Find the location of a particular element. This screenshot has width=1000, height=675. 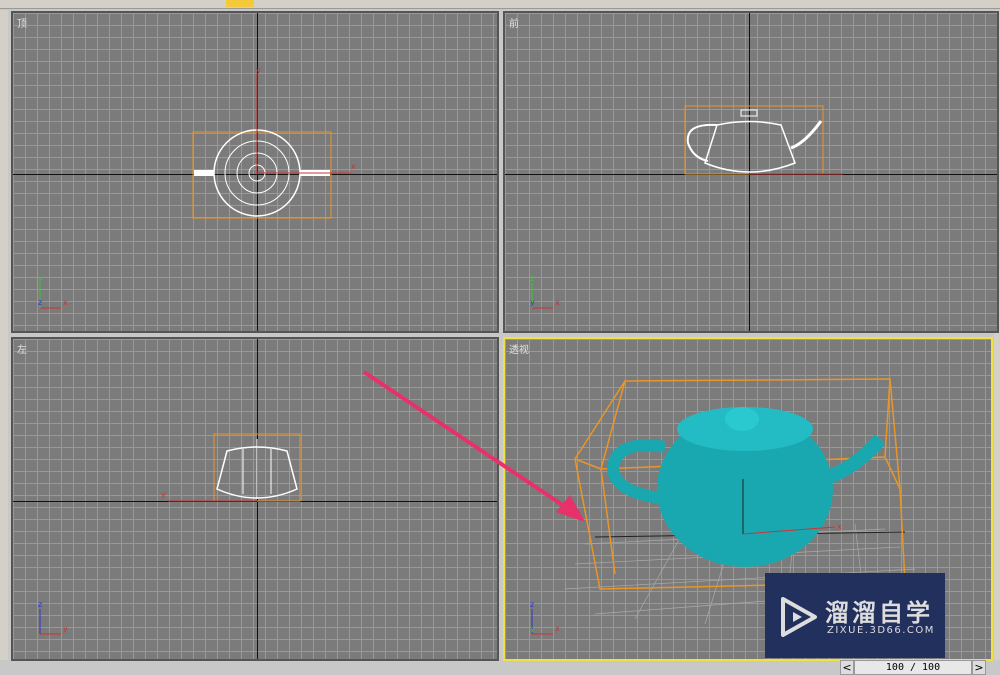

timeline-slider: 100 / 100 is located at coordinates (913, 667).